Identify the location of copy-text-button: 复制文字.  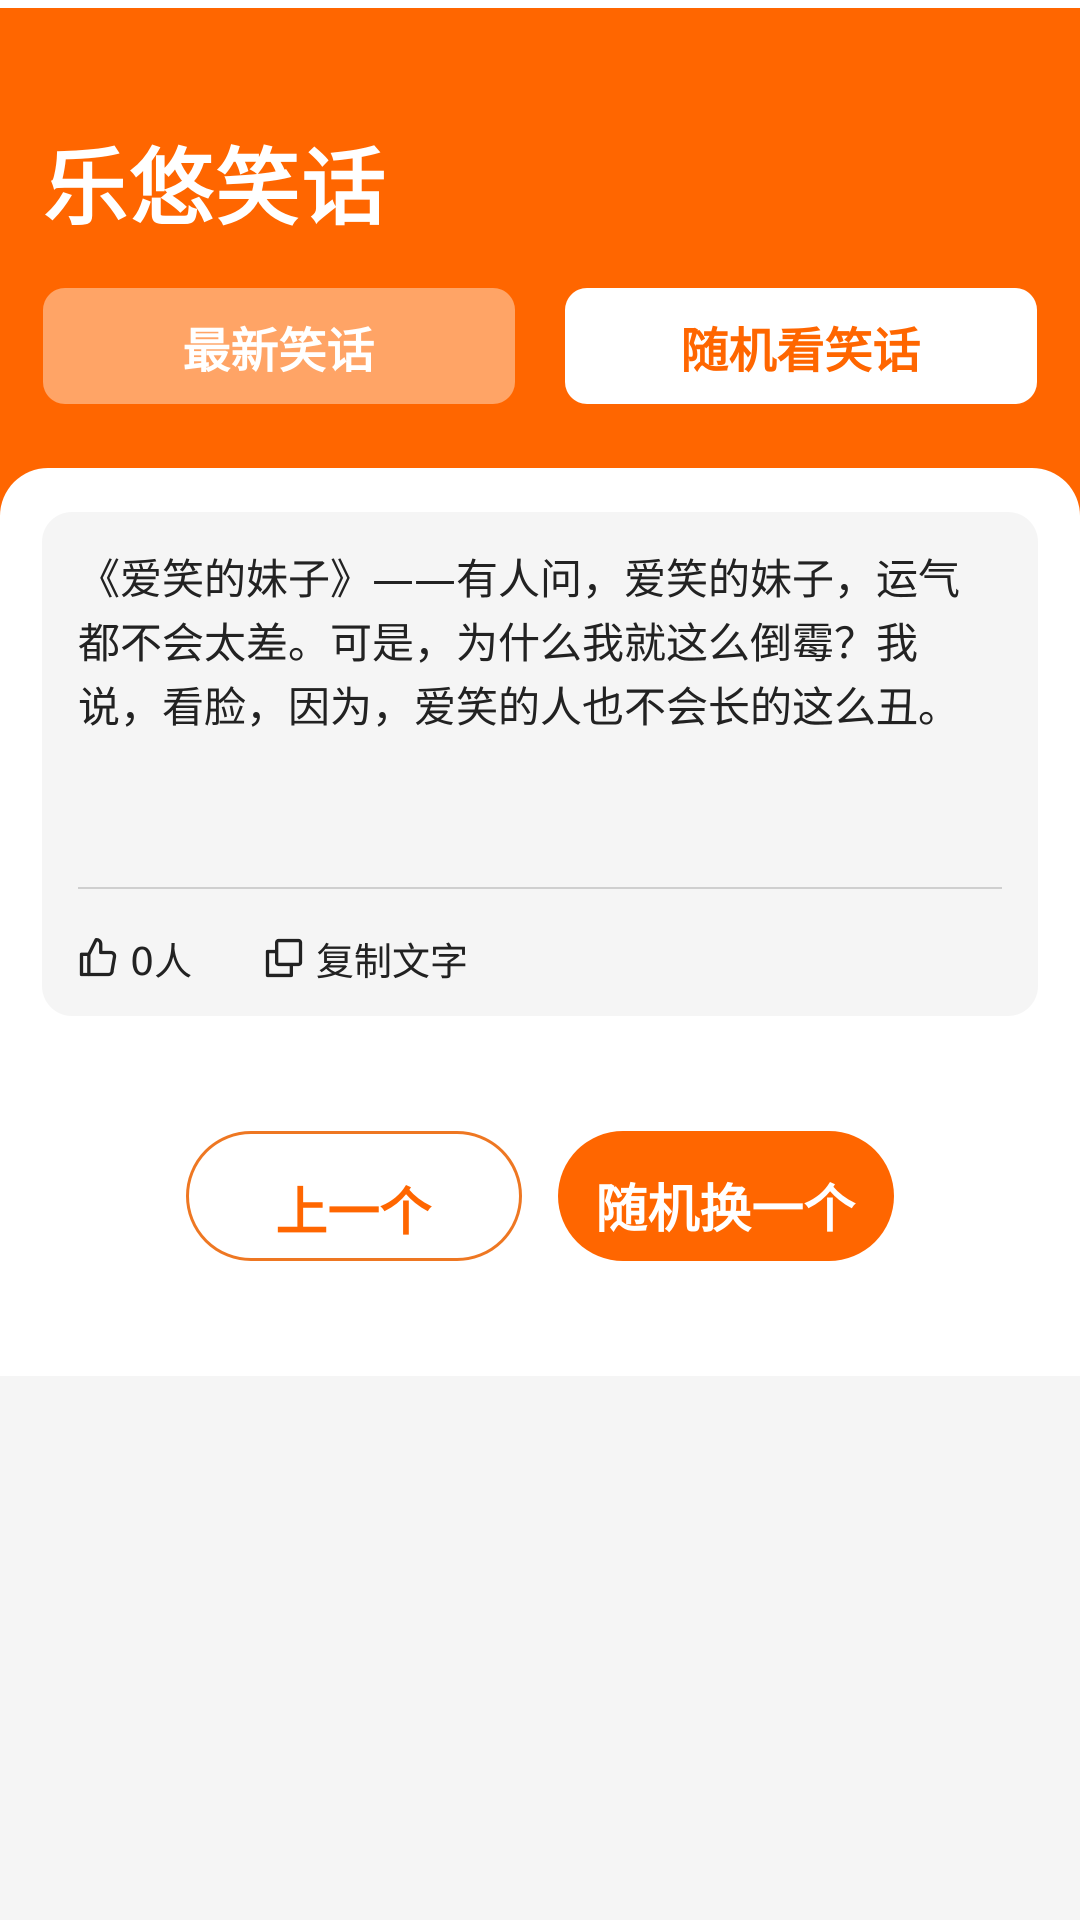
(365, 958).